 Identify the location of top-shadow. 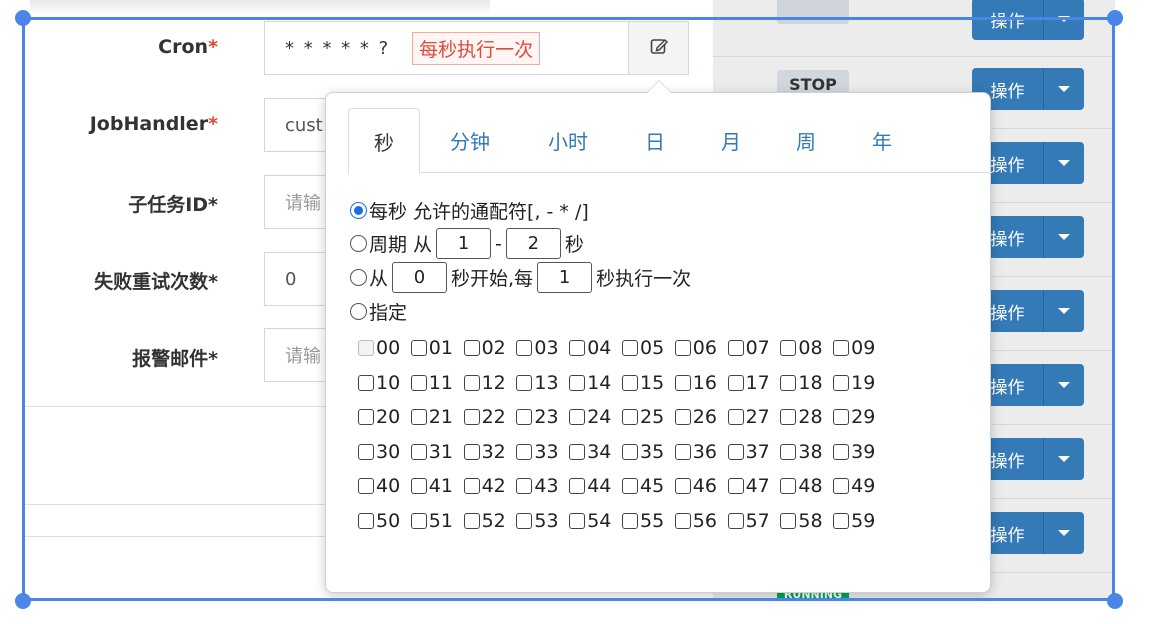
(260, 8).